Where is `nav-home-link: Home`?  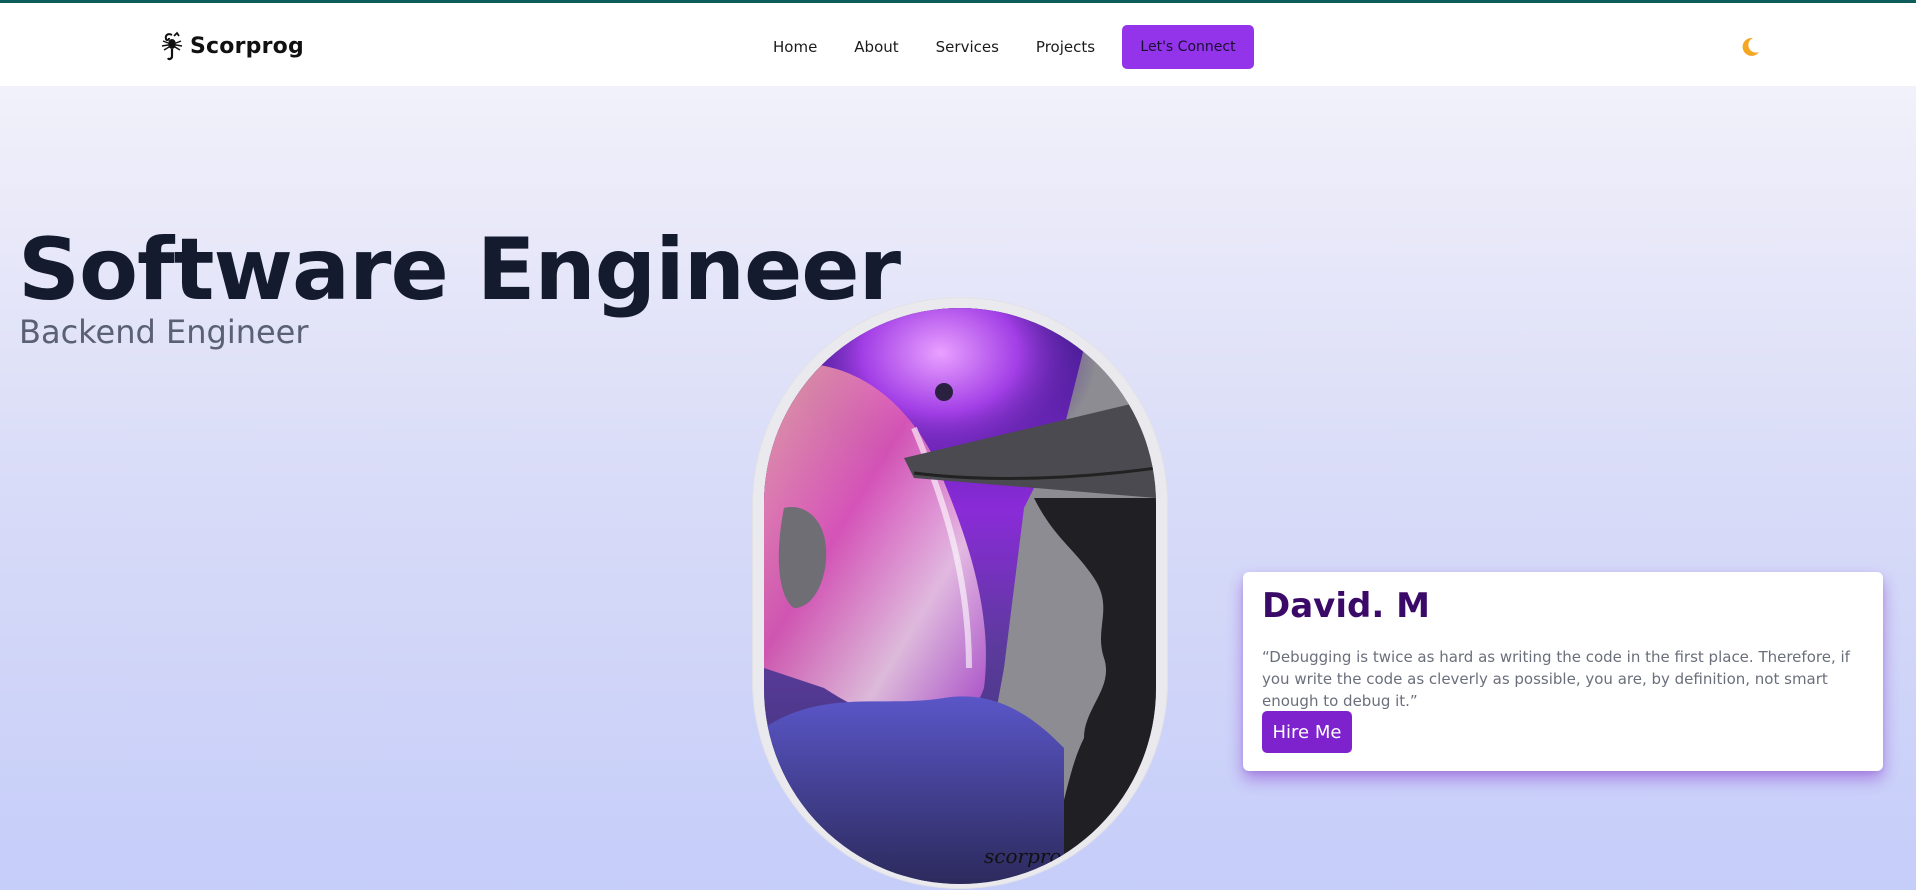
nav-home-link: Home is located at coordinates (795, 47).